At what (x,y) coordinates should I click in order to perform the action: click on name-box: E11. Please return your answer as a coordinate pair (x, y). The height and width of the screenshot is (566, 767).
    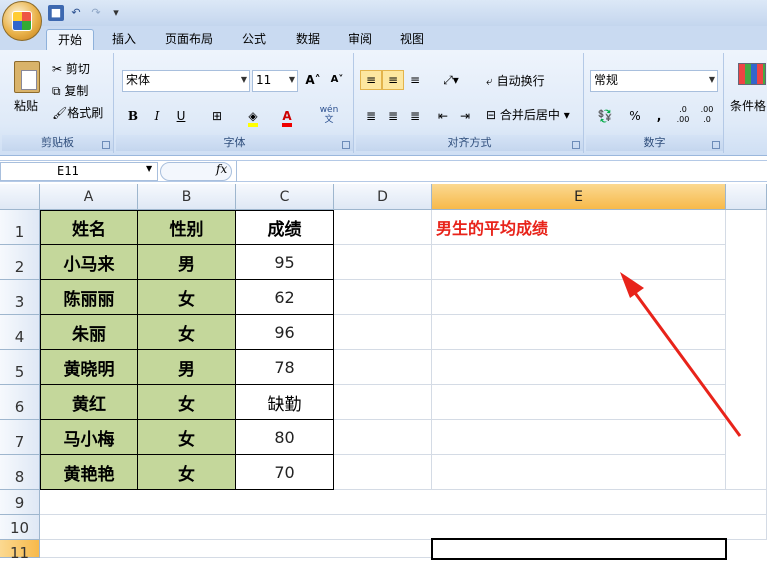
    Looking at the image, I should click on (79, 171).